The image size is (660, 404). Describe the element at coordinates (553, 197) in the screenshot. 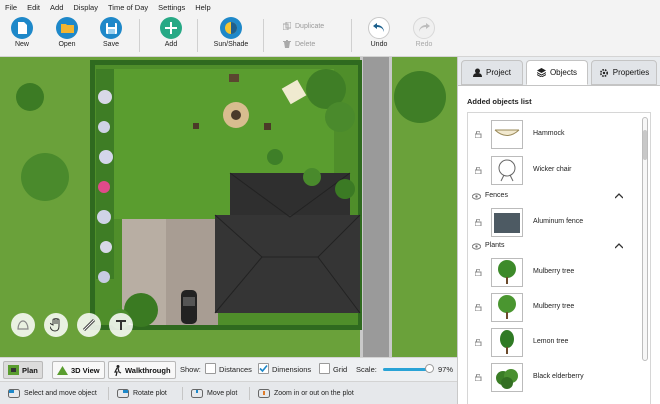

I see `group-header-fences: Fences` at that location.